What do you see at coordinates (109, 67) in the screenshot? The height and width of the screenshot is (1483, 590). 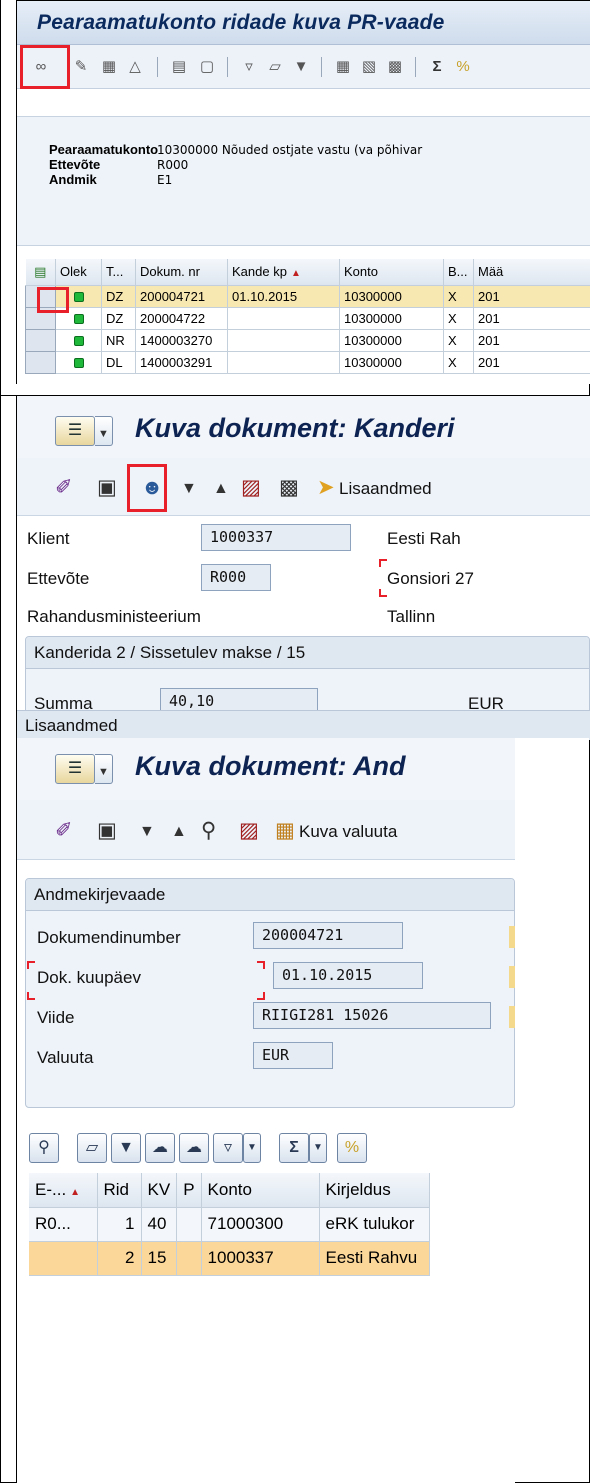 I see `select-all-icon: ▦` at bounding box center [109, 67].